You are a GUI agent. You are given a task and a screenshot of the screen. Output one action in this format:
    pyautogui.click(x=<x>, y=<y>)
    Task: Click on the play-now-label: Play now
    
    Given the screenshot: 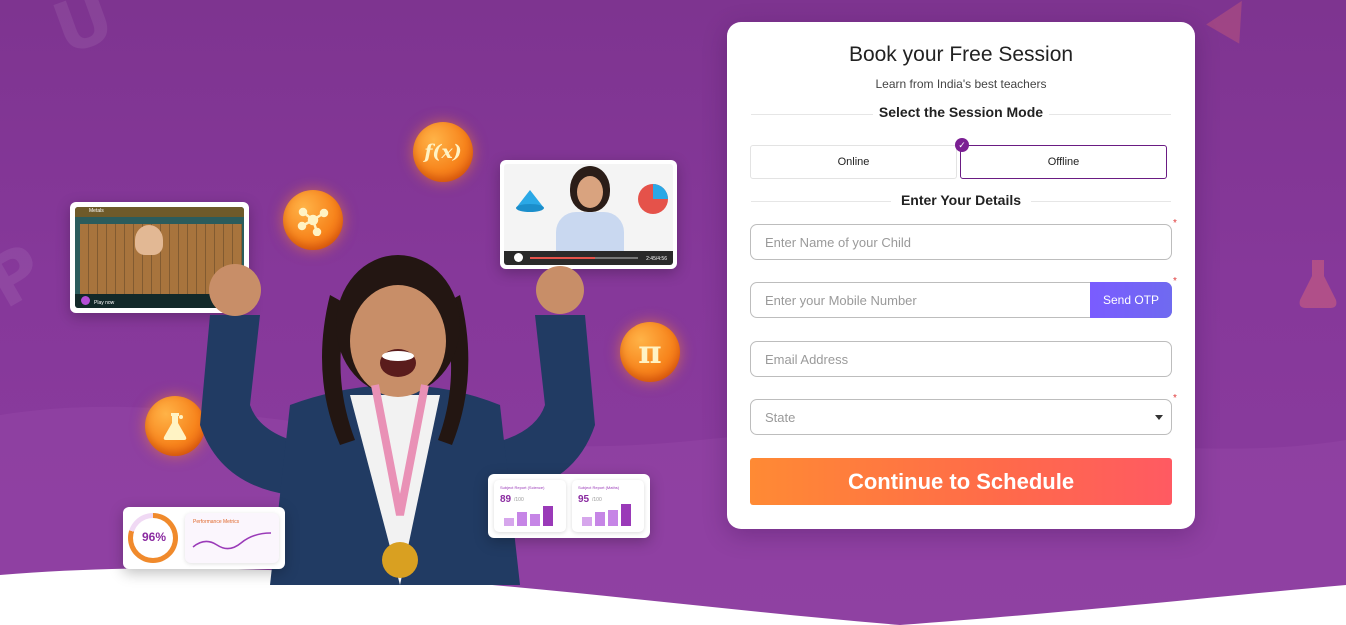 What is the action you would take?
    pyautogui.click(x=104, y=303)
    